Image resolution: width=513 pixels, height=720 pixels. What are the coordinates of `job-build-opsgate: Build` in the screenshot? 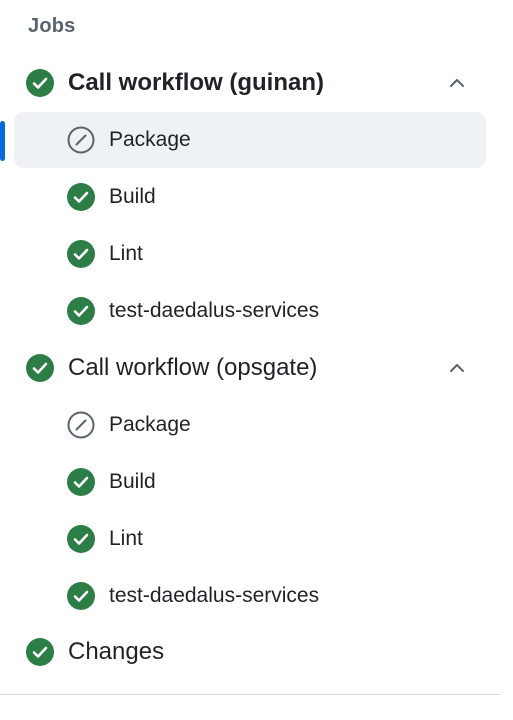 It's located at (250, 482).